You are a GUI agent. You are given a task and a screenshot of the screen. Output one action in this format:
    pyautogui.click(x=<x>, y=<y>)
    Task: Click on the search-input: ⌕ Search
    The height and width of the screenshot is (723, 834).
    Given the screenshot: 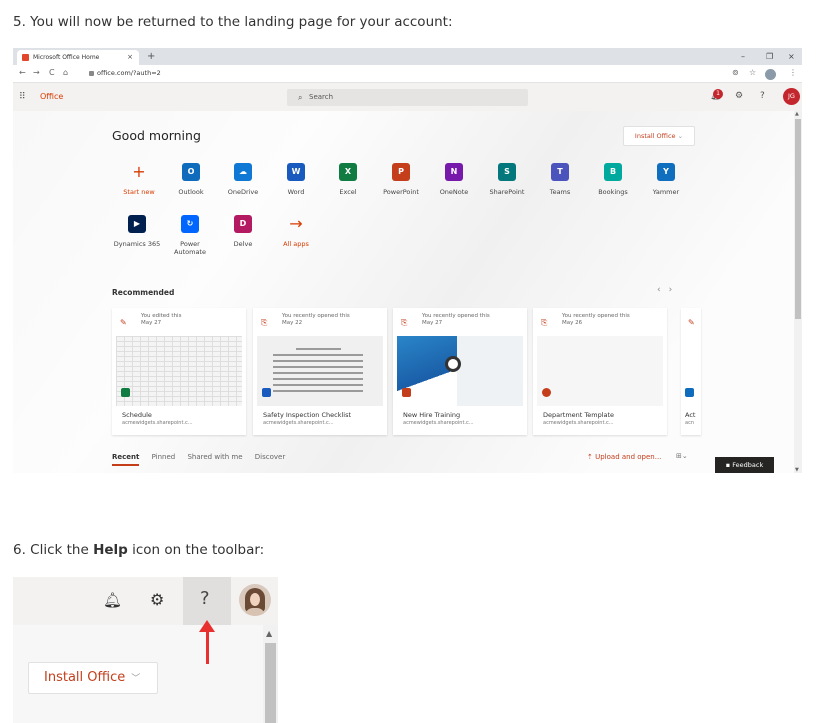 What is the action you would take?
    pyautogui.click(x=407, y=97)
    